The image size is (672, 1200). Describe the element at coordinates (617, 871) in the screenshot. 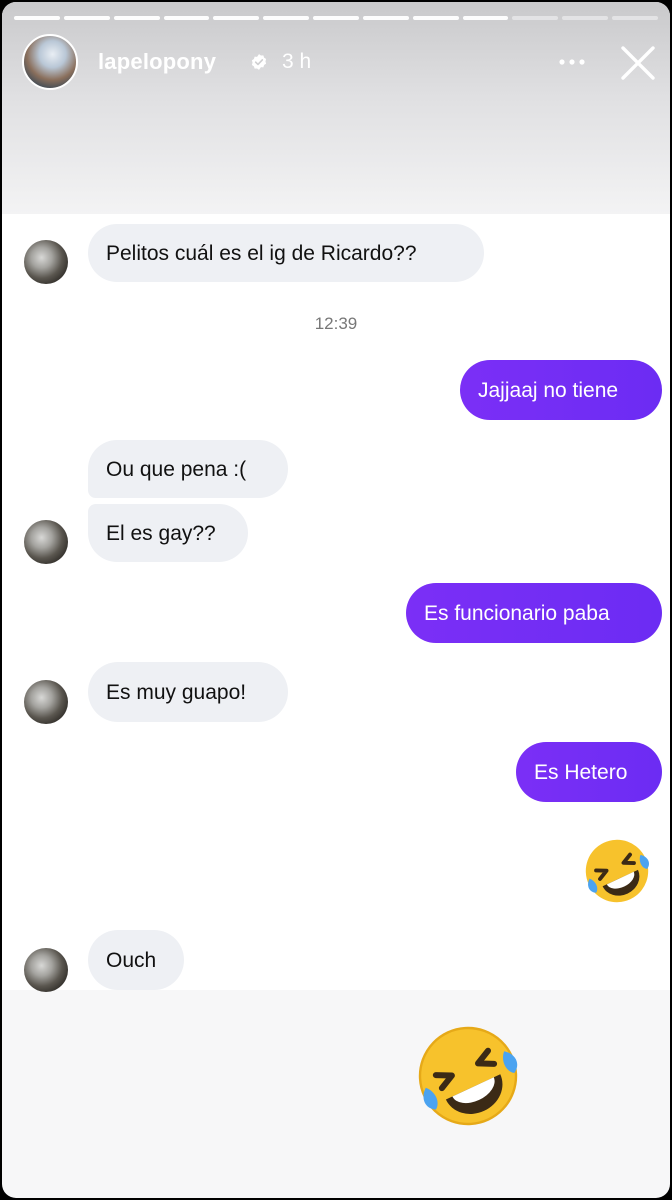

I see `rolling-on-the-floor-laughing-icon` at that location.